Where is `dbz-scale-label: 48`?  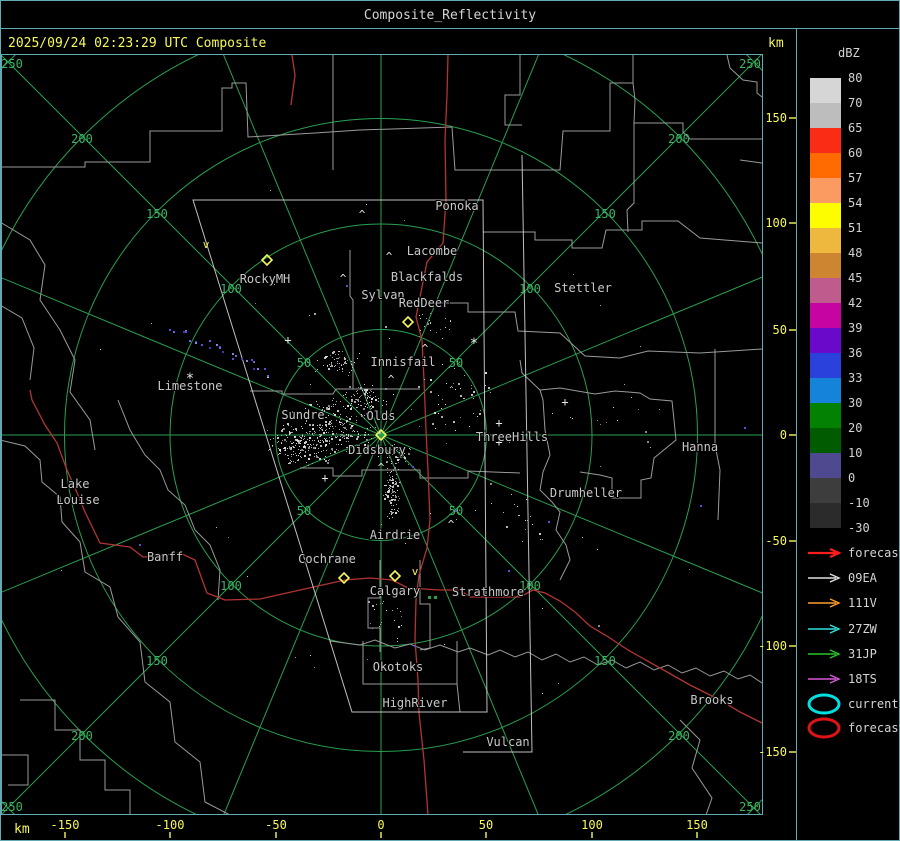
dbz-scale-label: 48 is located at coordinates (855, 253).